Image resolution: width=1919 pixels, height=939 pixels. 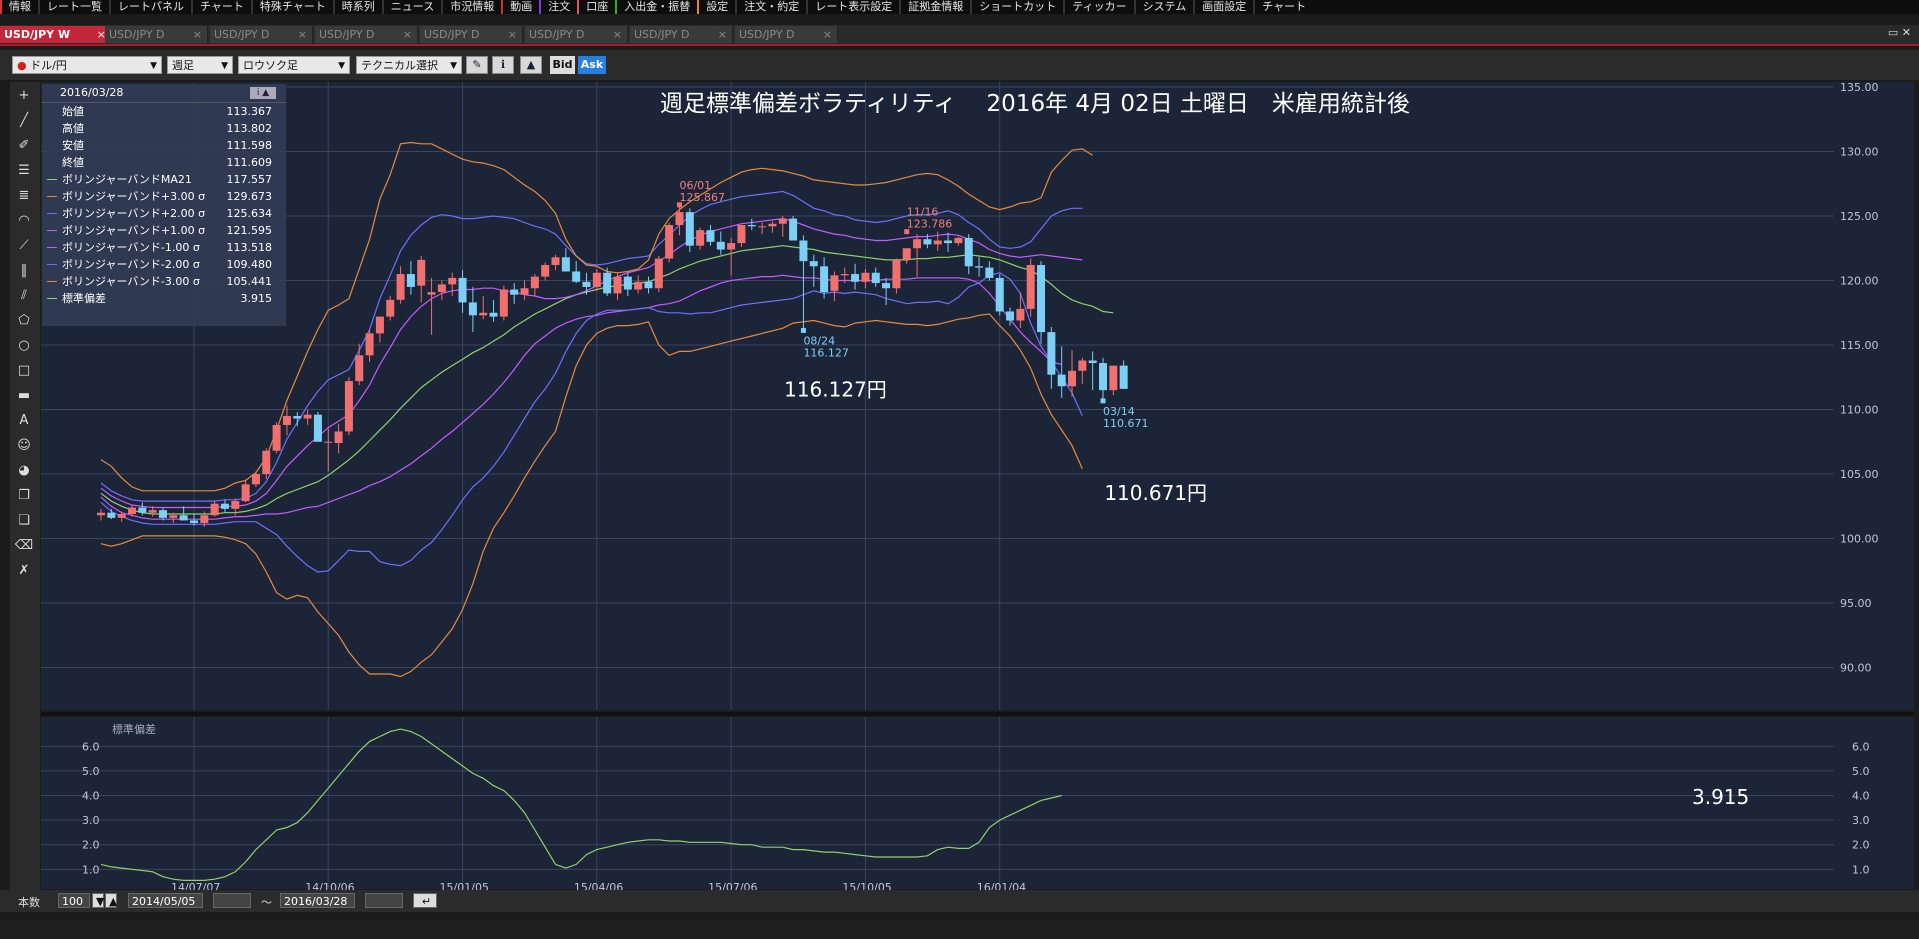 I want to click on to-date-input: 2016/03/28, so click(x=317, y=900).